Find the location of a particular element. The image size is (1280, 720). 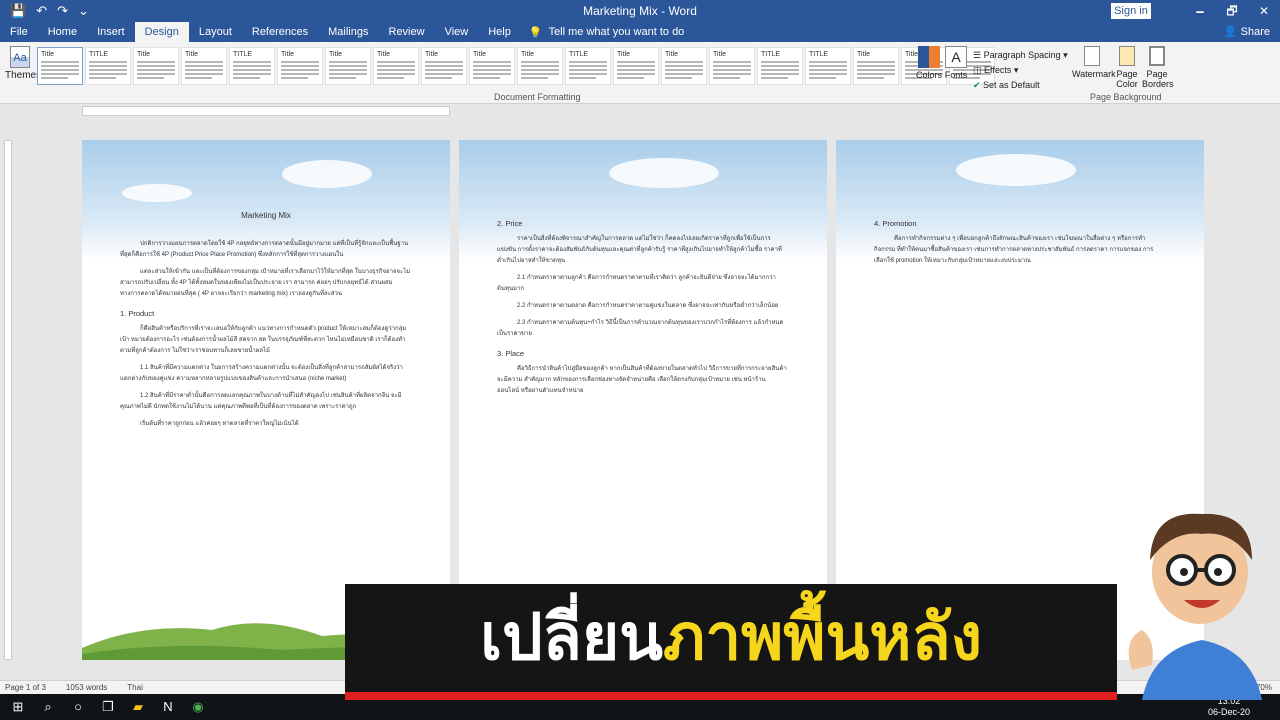

section-heading: 2. Price is located at coordinates (510, 223).